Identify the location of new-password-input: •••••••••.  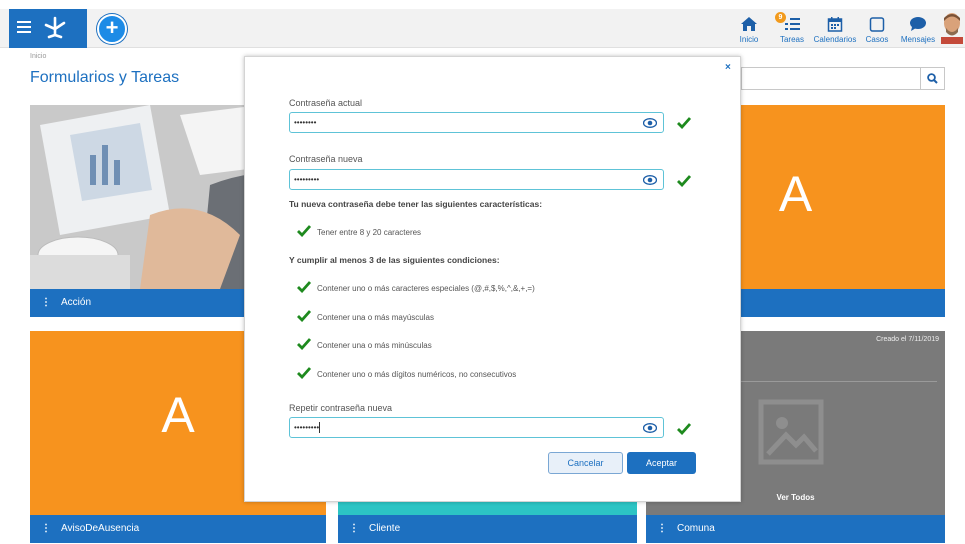
(476, 179).